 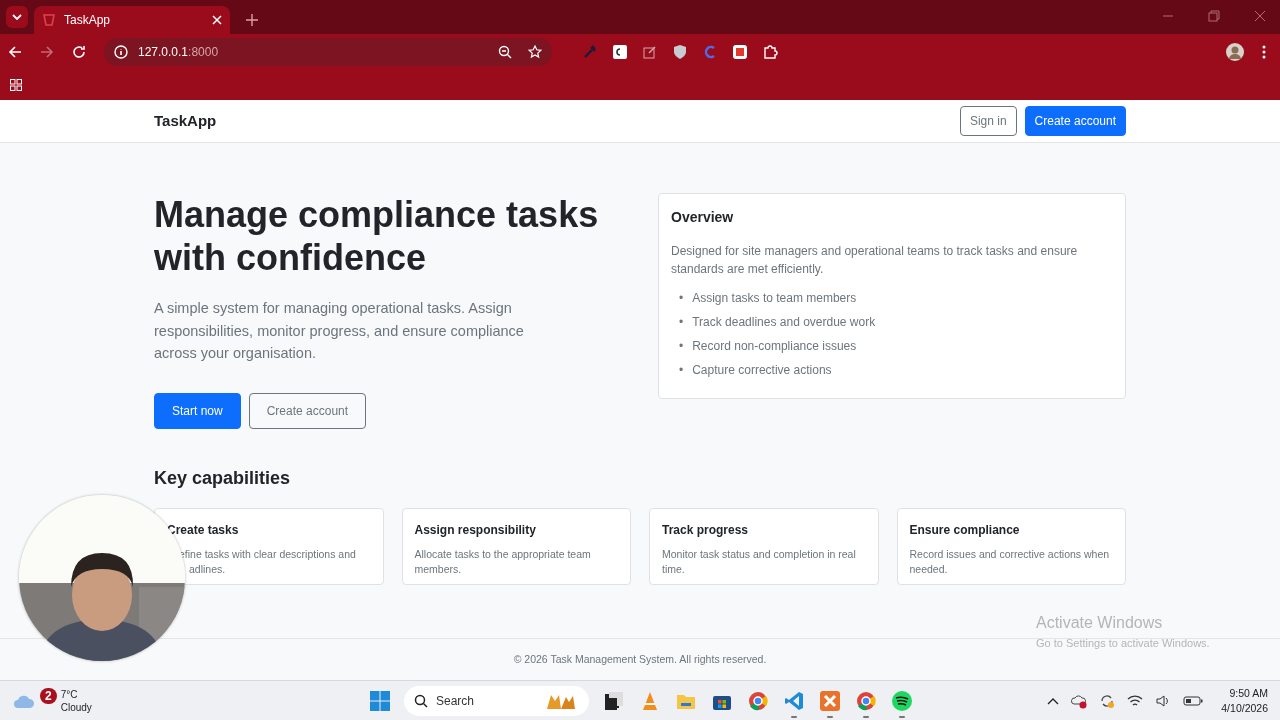 I want to click on info-icon, so click(x=121, y=52).